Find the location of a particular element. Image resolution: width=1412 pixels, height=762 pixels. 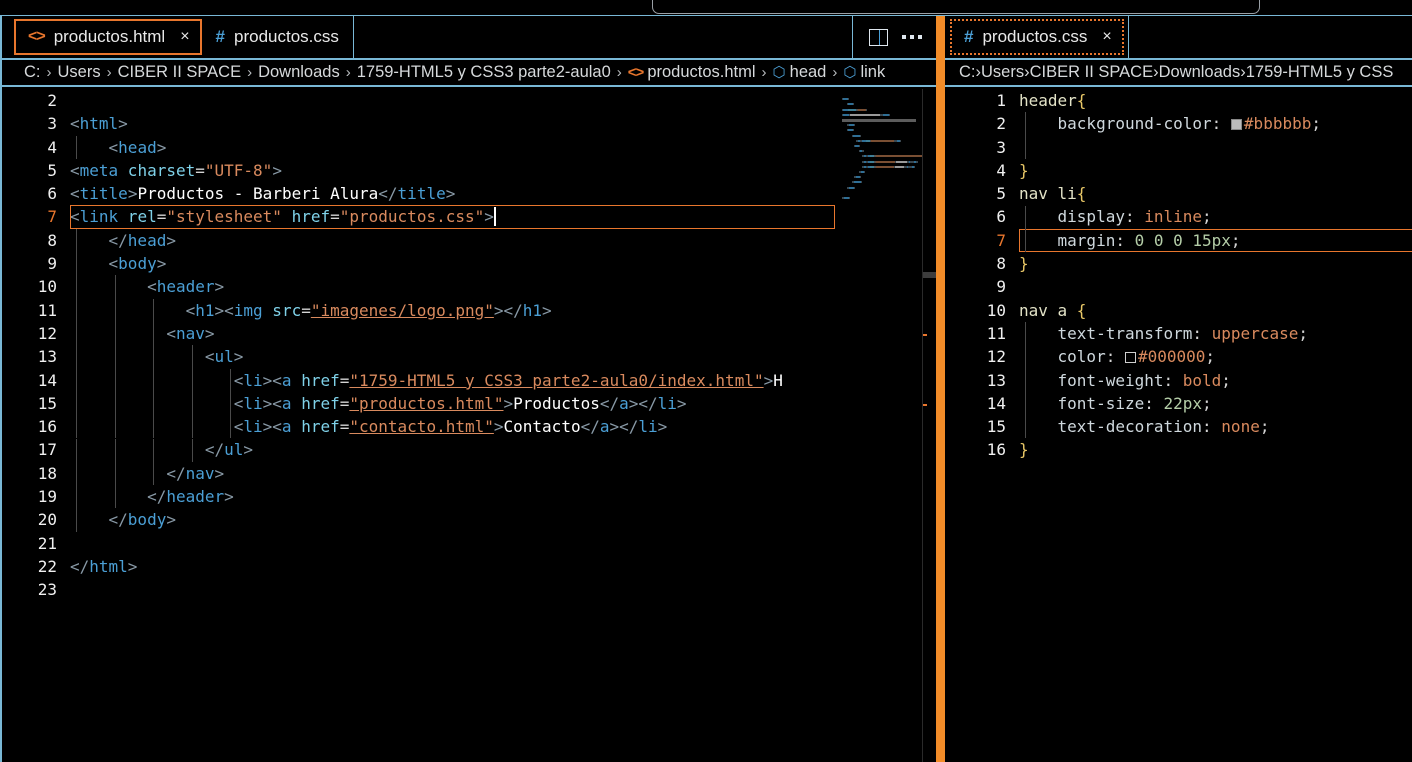

scrollbar-thumb is located at coordinates (930, 275).